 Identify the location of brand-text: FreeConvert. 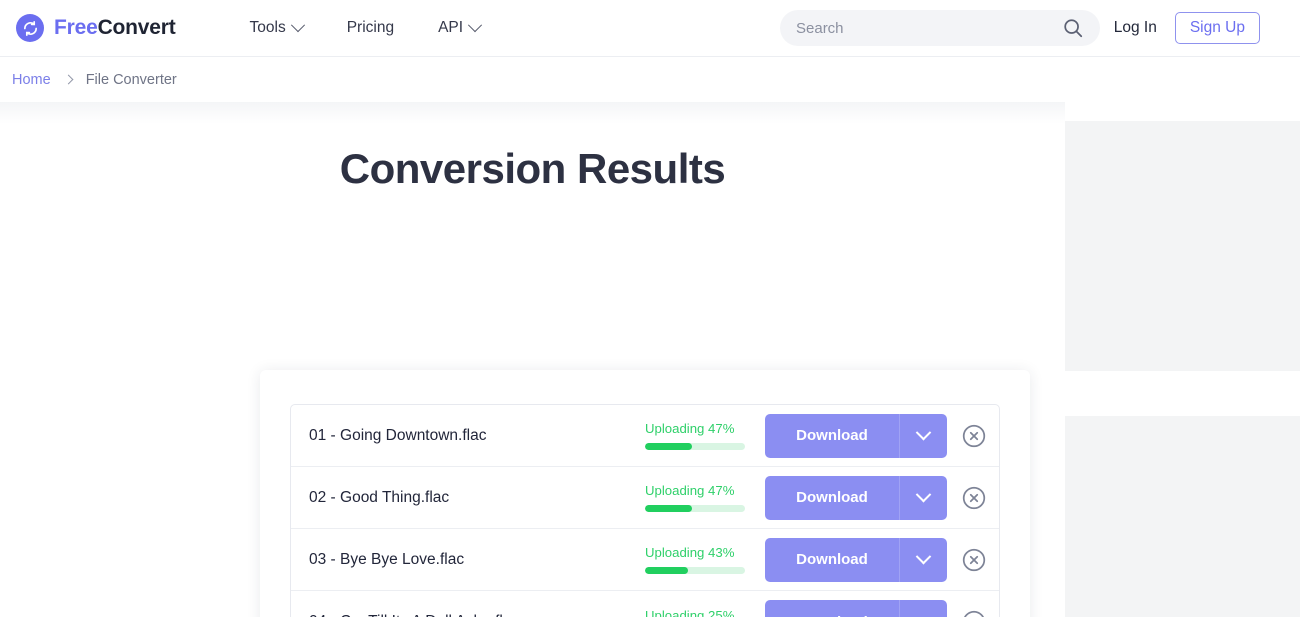
(115, 28).